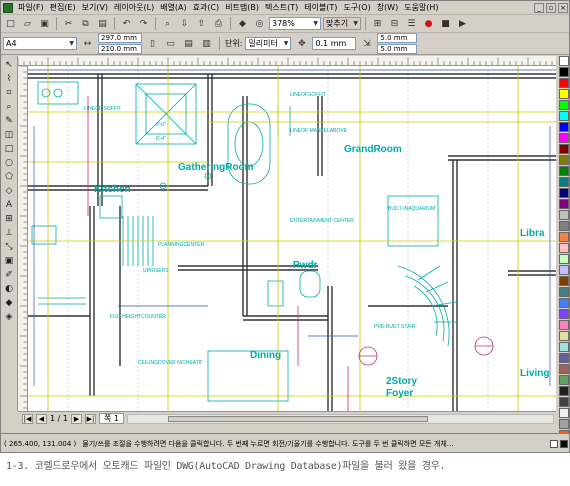  What do you see at coordinates (206, 8) in the screenshot?
I see `menu-effects: 효과(C)` at bounding box center [206, 8].